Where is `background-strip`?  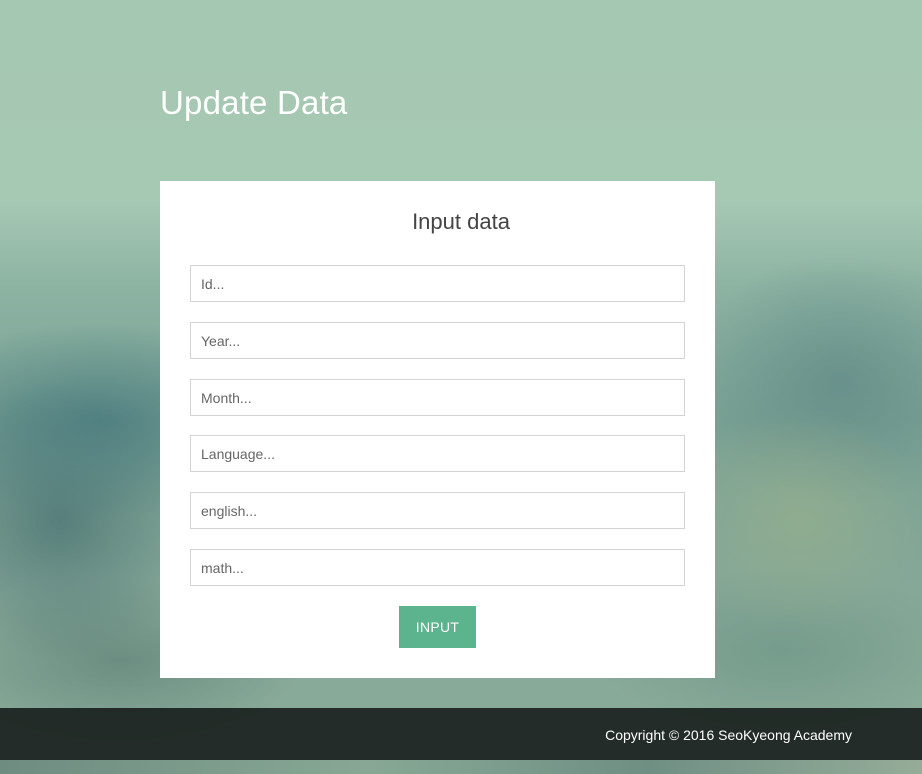
background-strip is located at coordinates (461, 767).